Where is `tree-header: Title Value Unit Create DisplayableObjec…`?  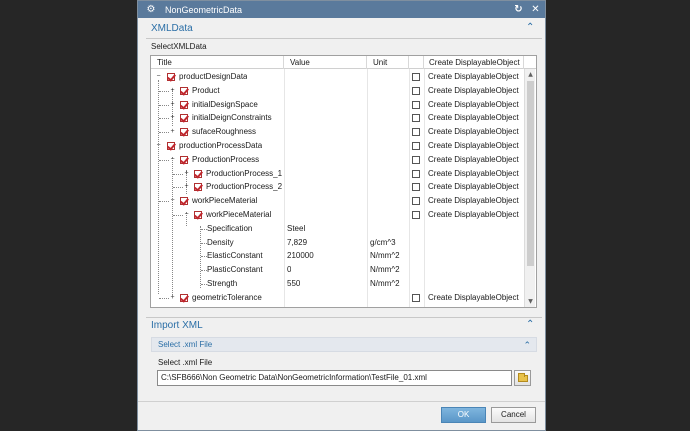 tree-header: Title Value Unit Create DisplayableObjec… is located at coordinates (343, 62).